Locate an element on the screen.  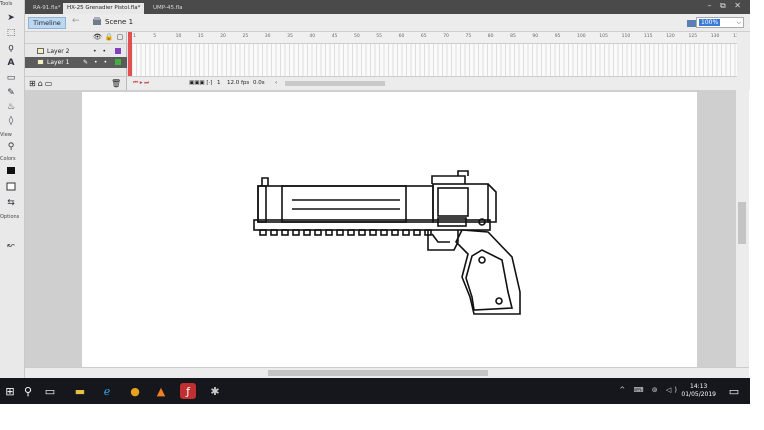
frame-scrollbar is located at coordinates (335, 83).